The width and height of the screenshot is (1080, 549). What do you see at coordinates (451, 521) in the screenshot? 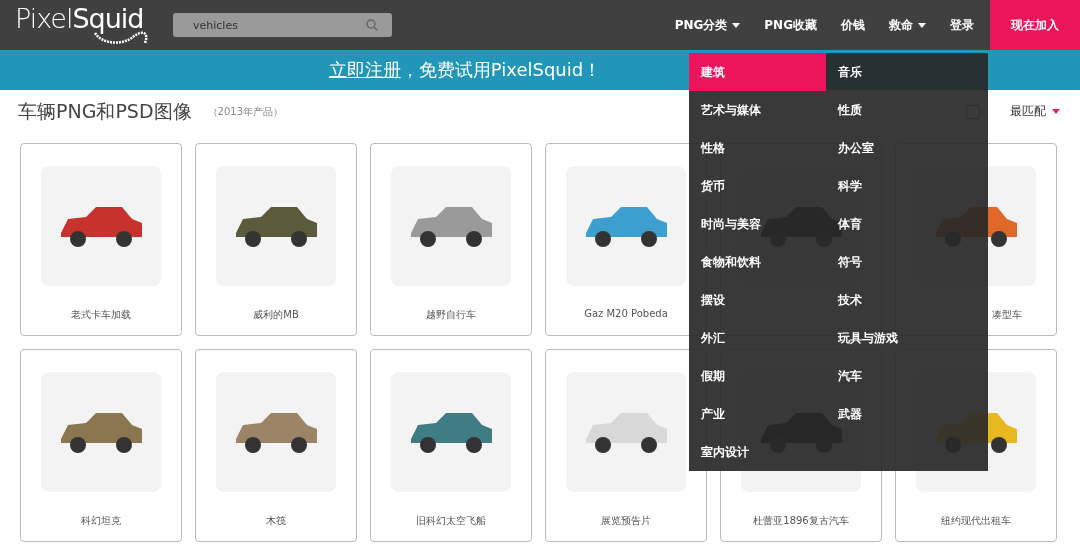
I see `product-name: 旧科幻太空飞船` at bounding box center [451, 521].